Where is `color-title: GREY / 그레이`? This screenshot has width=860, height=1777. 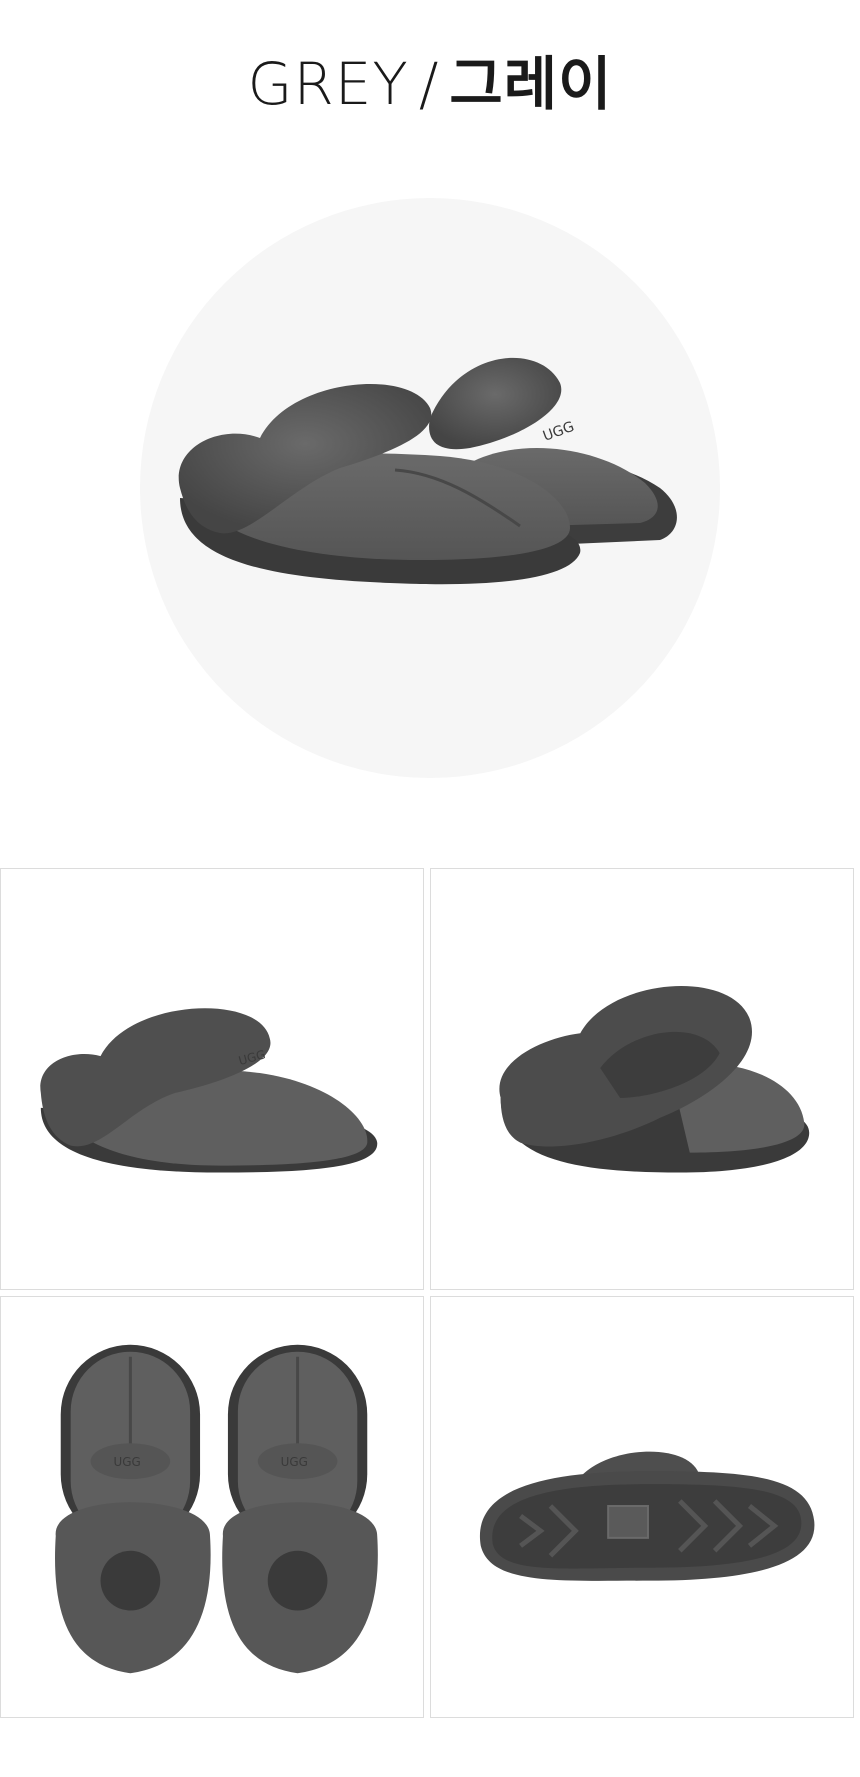 color-title: GREY / 그레이 is located at coordinates (430, 84).